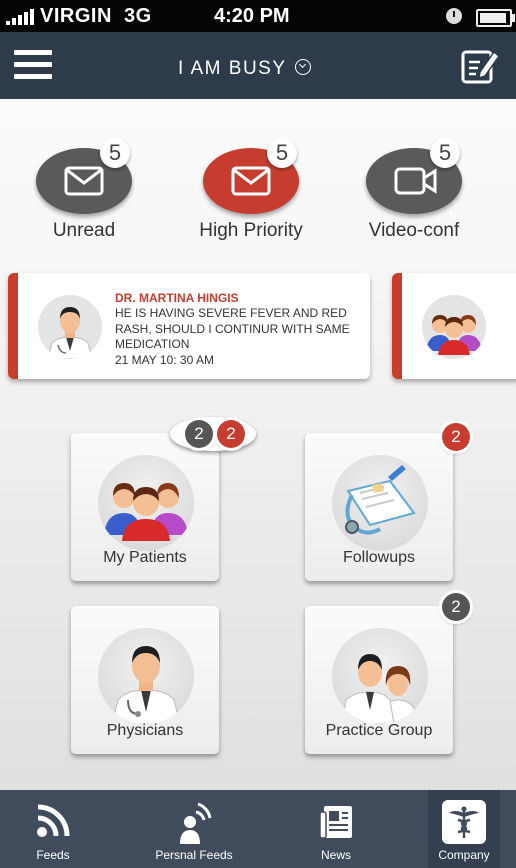 This screenshot has height=868, width=516. I want to click on person-broadcast-icon, so click(196, 823).